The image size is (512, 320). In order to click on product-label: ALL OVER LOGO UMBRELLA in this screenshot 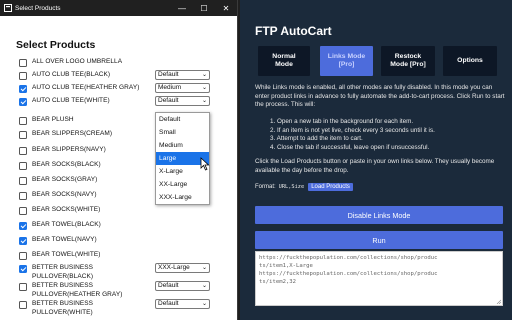, I will do `click(77, 61)`.